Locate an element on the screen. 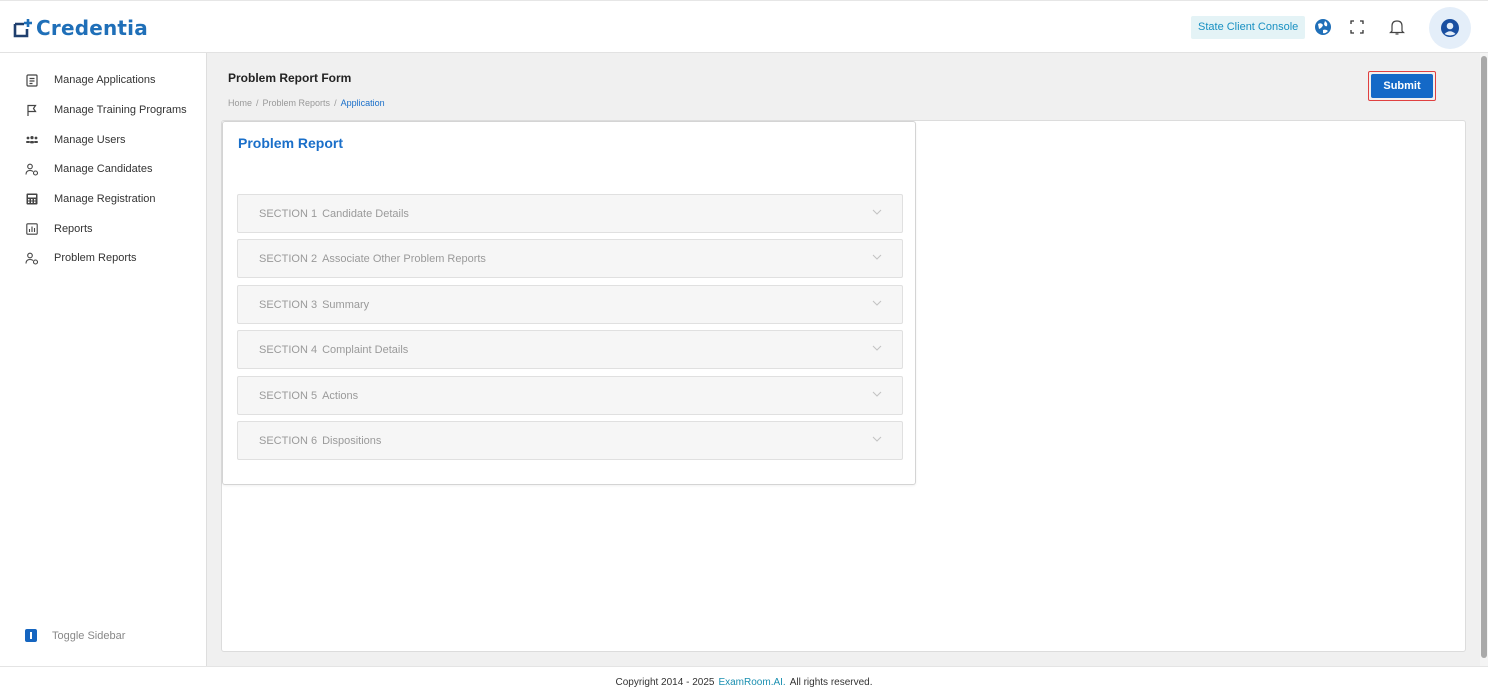 The width and height of the screenshot is (1488, 697). sidebar-item-problem-reports: Problem Reports is located at coordinates (103, 258).